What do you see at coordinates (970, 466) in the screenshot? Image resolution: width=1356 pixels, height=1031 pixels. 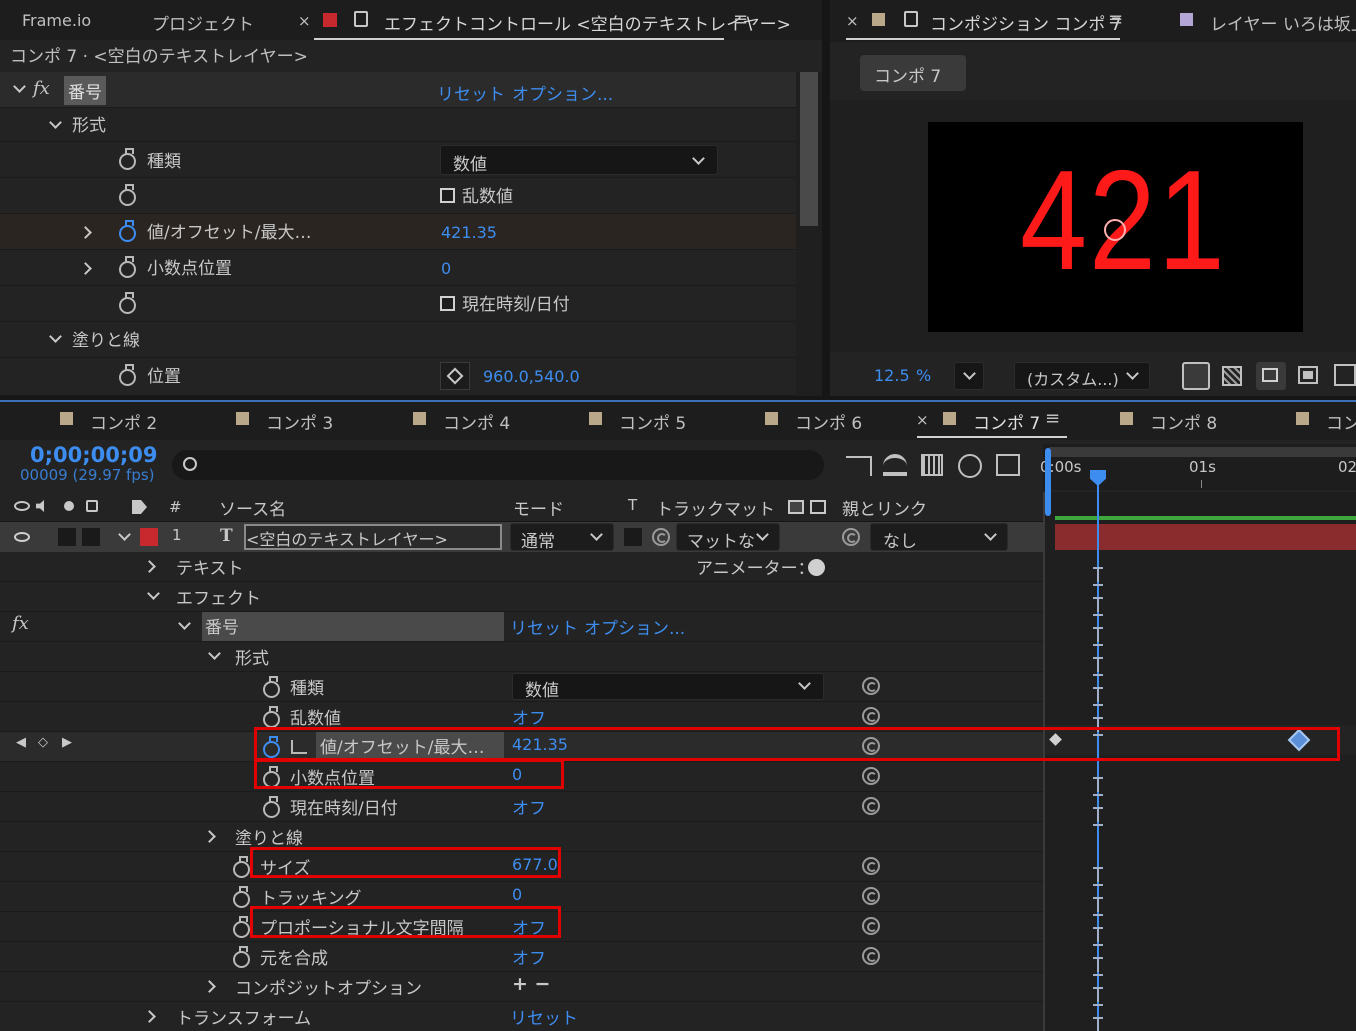 I see `motion-blur-icon` at bounding box center [970, 466].